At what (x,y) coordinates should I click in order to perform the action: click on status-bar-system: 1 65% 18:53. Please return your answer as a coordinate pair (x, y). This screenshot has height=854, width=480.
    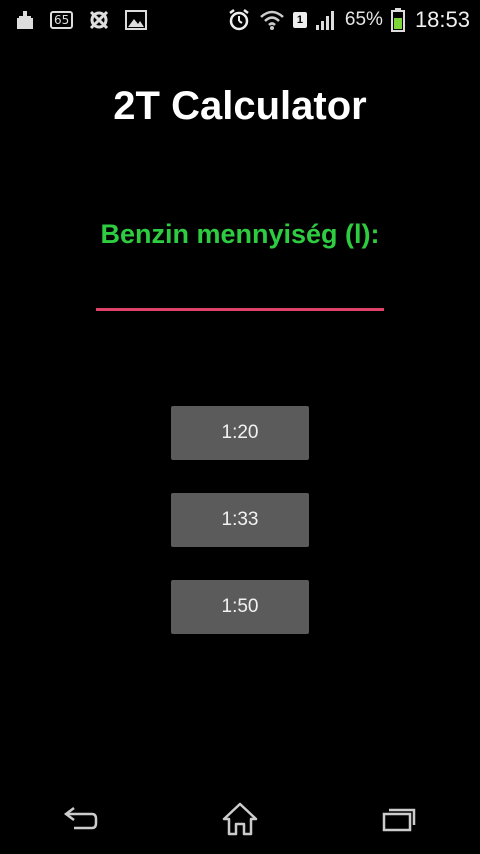
    Looking at the image, I should click on (344, 20).